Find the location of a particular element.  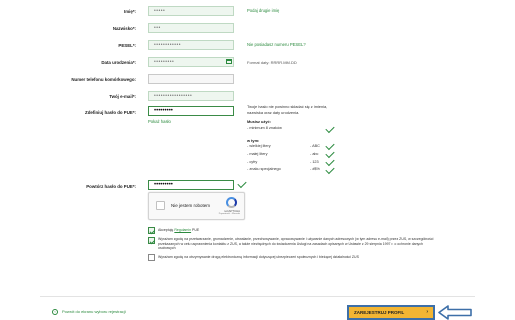

footer-divider is located at coordinates (257, 296).